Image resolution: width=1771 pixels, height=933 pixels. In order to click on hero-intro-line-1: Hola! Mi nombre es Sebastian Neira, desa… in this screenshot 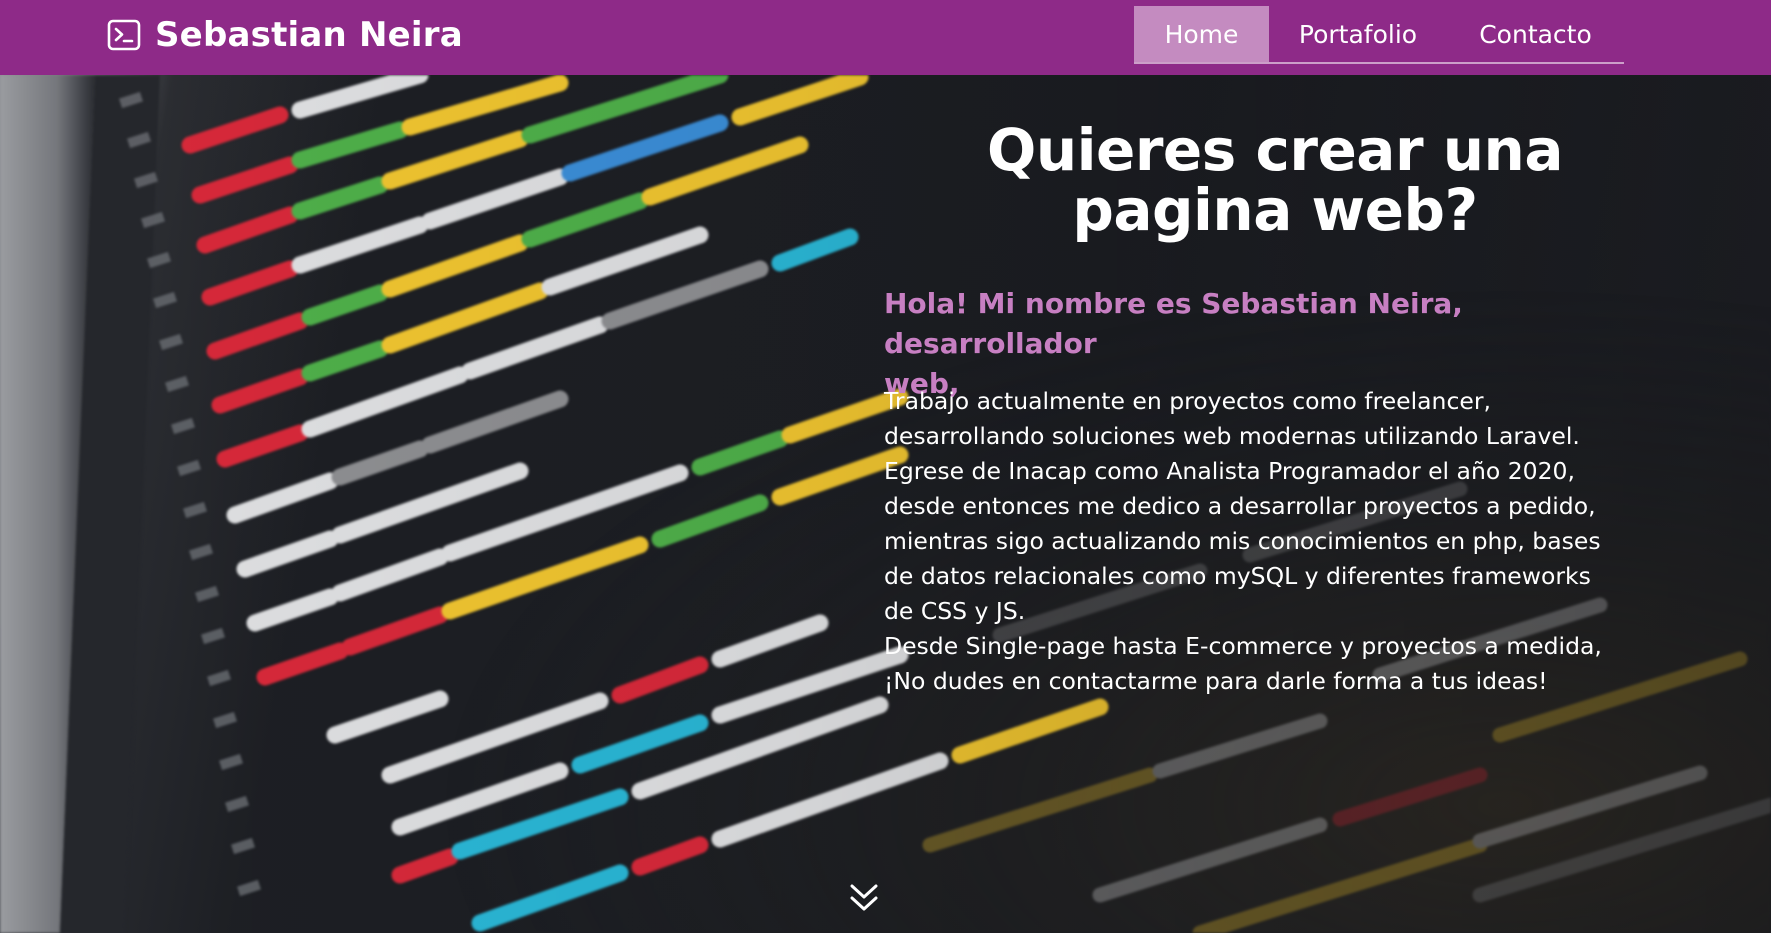, I will do `click(1173, 323)`.